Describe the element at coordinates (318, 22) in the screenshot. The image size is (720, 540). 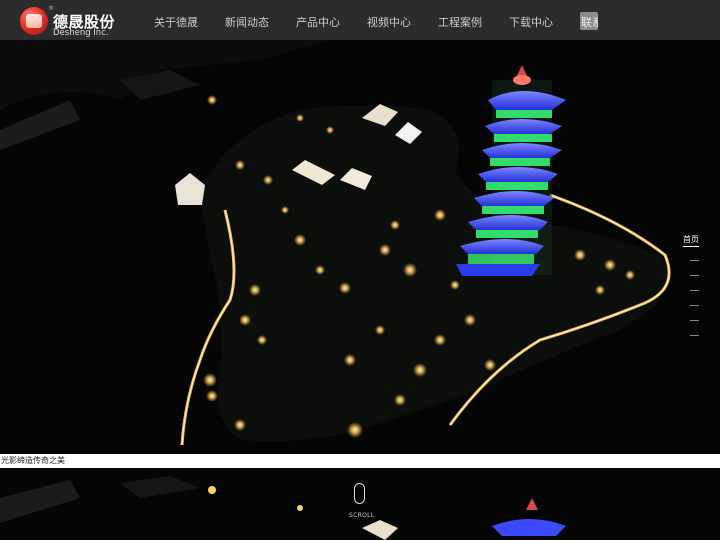
I see `nav-item-products: 产品中心` at that location.